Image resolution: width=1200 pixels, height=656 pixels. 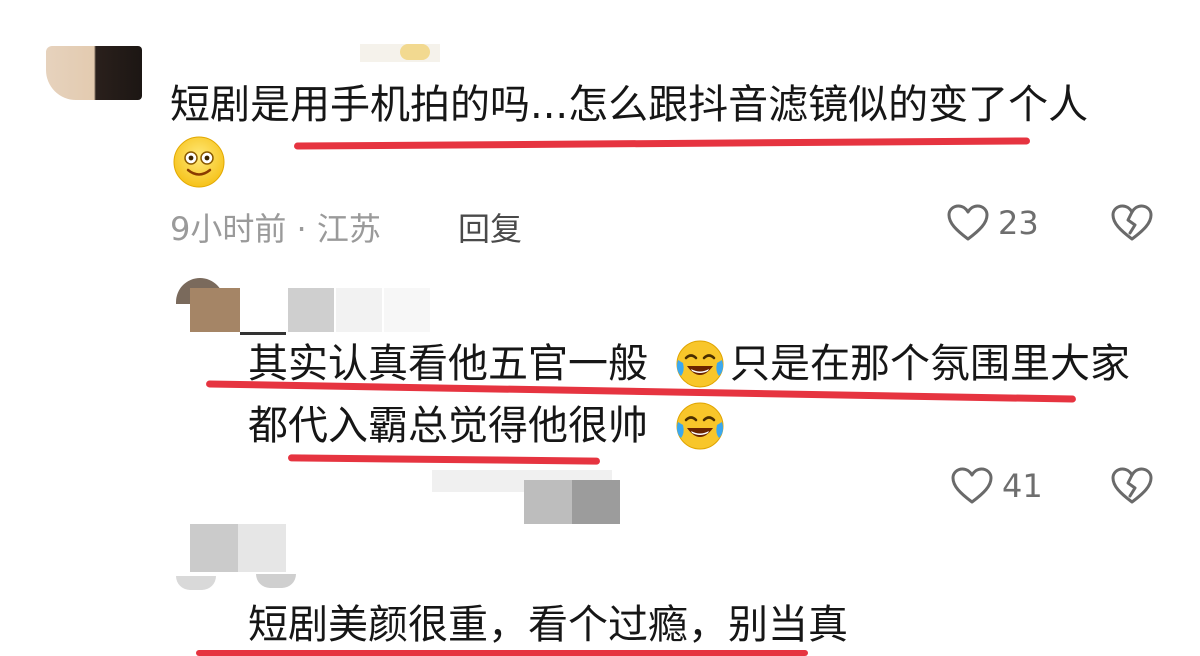 I want to click on comment-text: 其实认真看他五官一般, so click(x=448, y=364).